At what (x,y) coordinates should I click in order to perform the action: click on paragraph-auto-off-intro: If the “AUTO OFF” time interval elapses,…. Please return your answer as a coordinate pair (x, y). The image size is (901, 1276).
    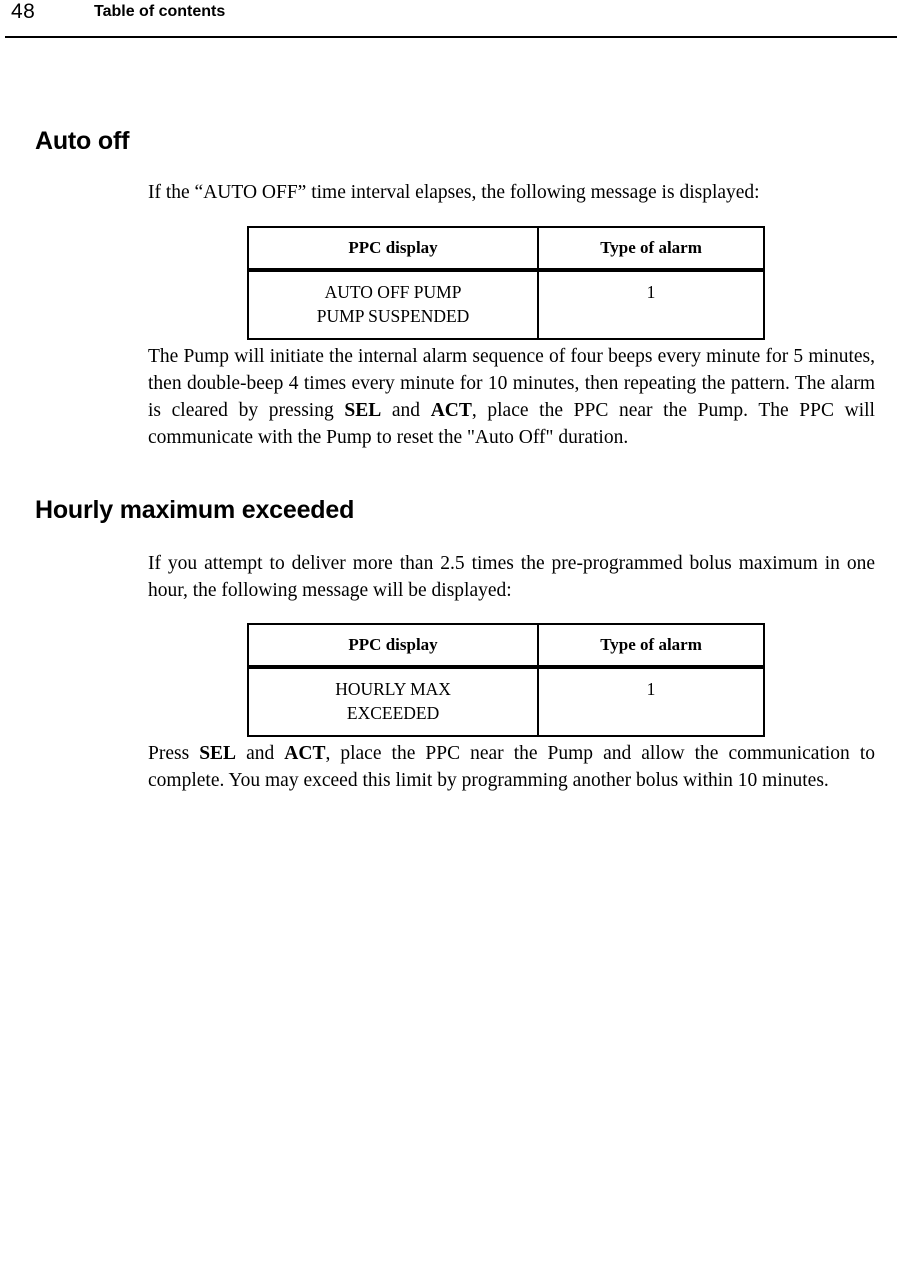
    Looking at the image, I should click on (454, 192).